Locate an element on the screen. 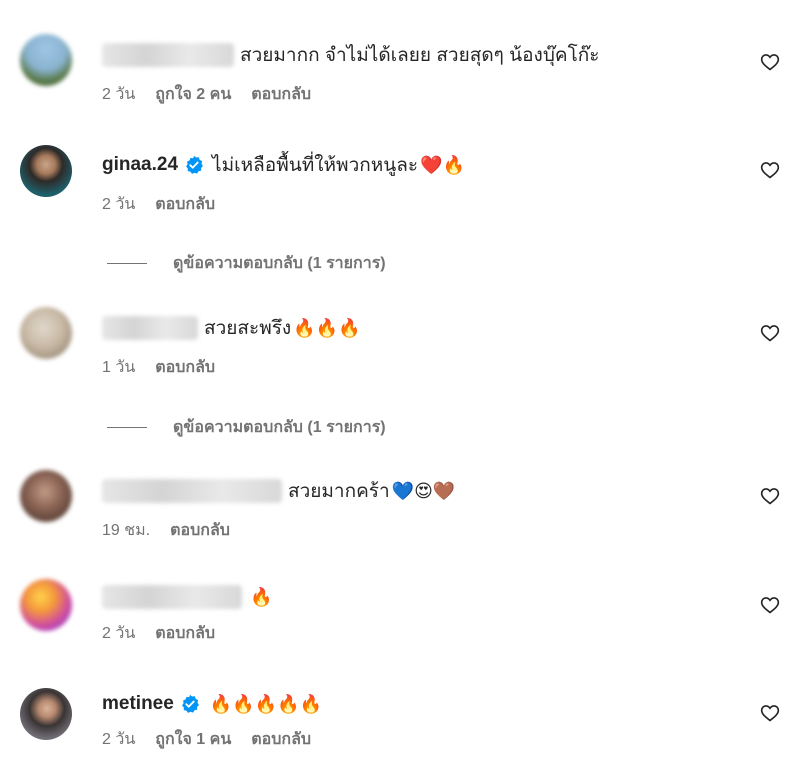  comment-emojis: 💙😍🤎 is located at coordinates (423, 491).